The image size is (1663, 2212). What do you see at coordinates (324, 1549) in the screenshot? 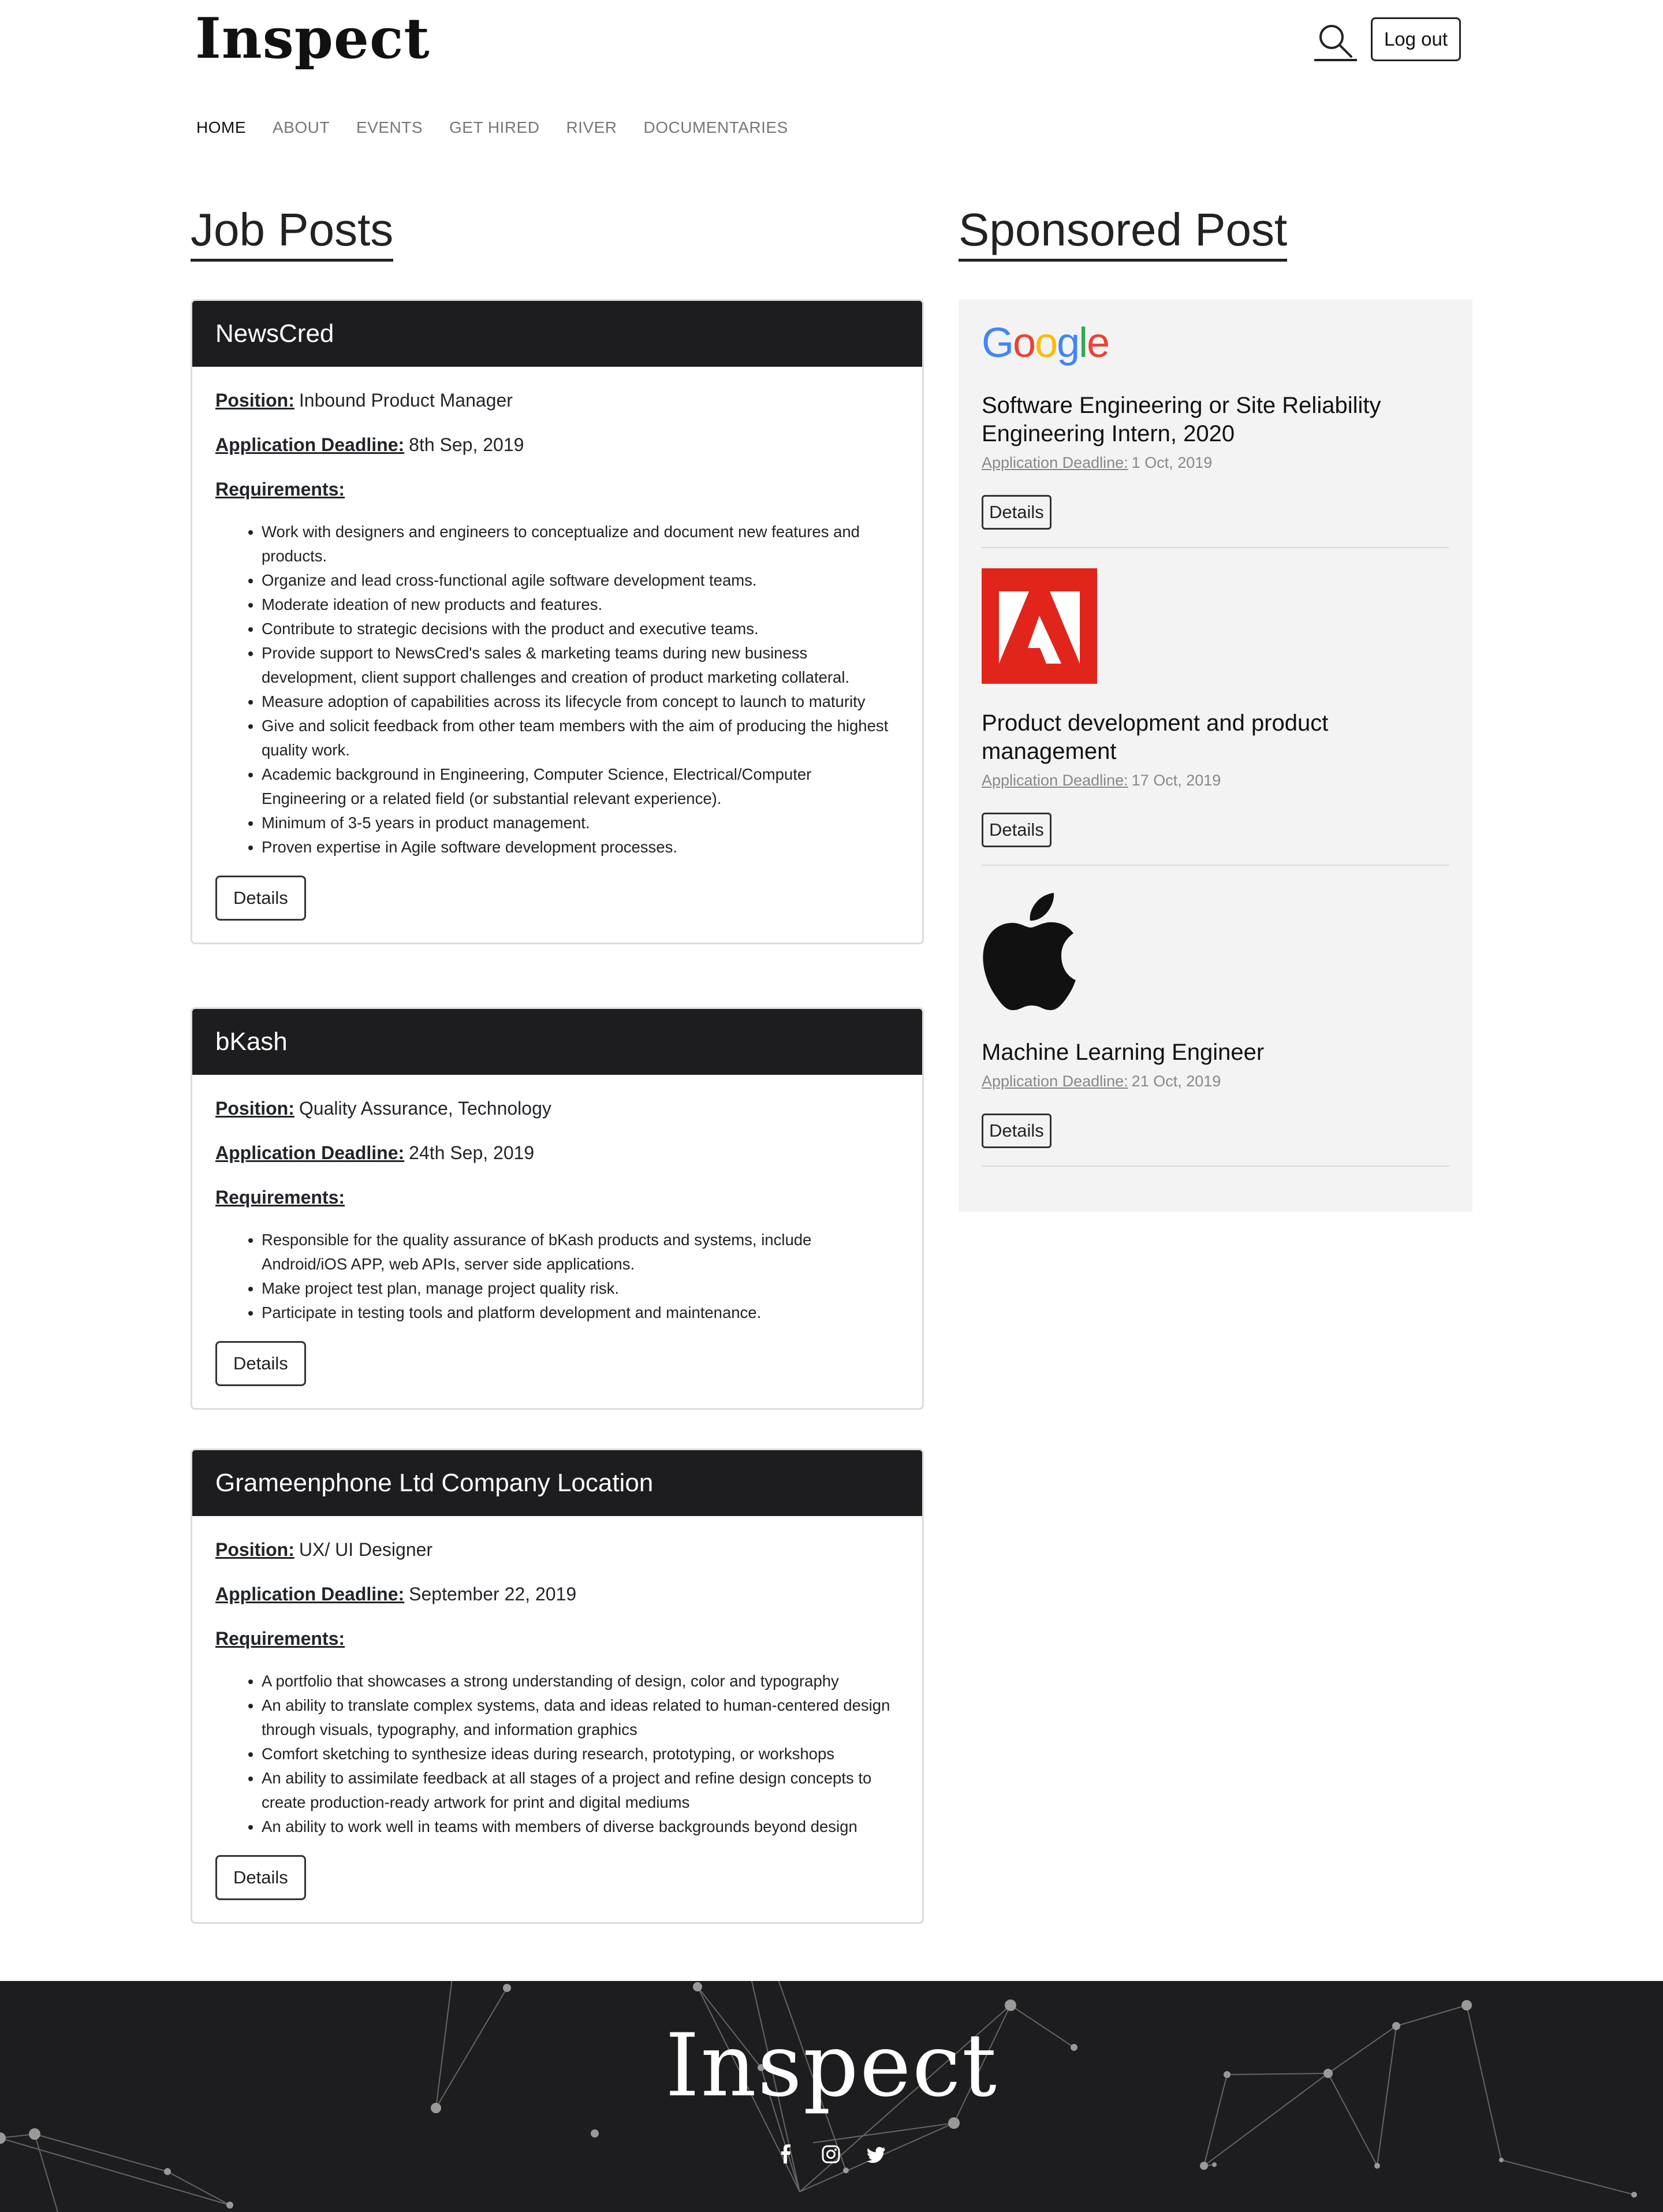
I see `job-position: Position: UX/ UI Designer` at bounding box center [324, 1549].